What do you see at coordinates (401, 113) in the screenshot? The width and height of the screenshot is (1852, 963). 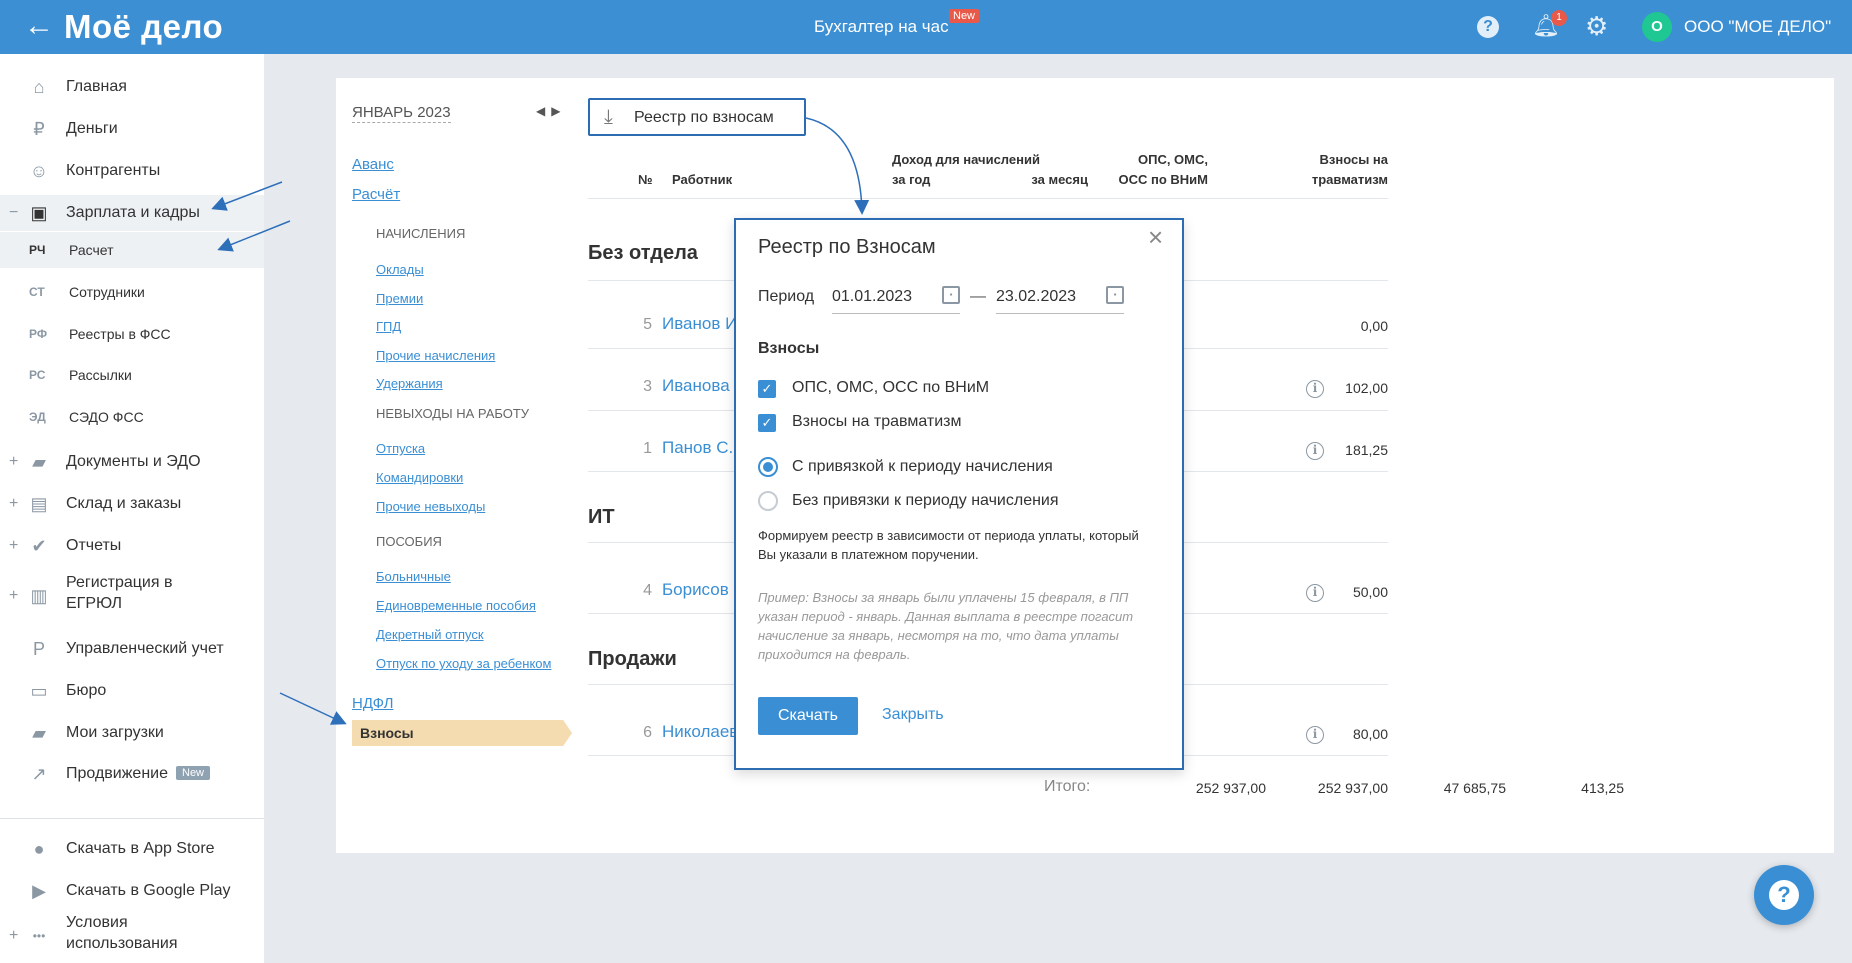 I see `month-selector: ЯНВАРЬ 2023` at bounding box center [401, 113].